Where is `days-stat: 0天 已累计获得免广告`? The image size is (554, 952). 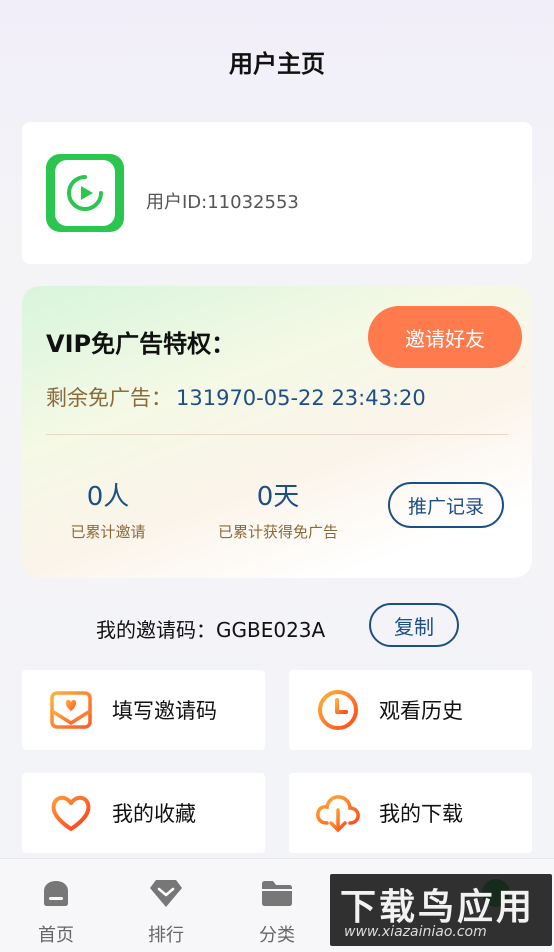 days-stat: 0天 已累计获得免广告 is located at coordinates (278, 509).